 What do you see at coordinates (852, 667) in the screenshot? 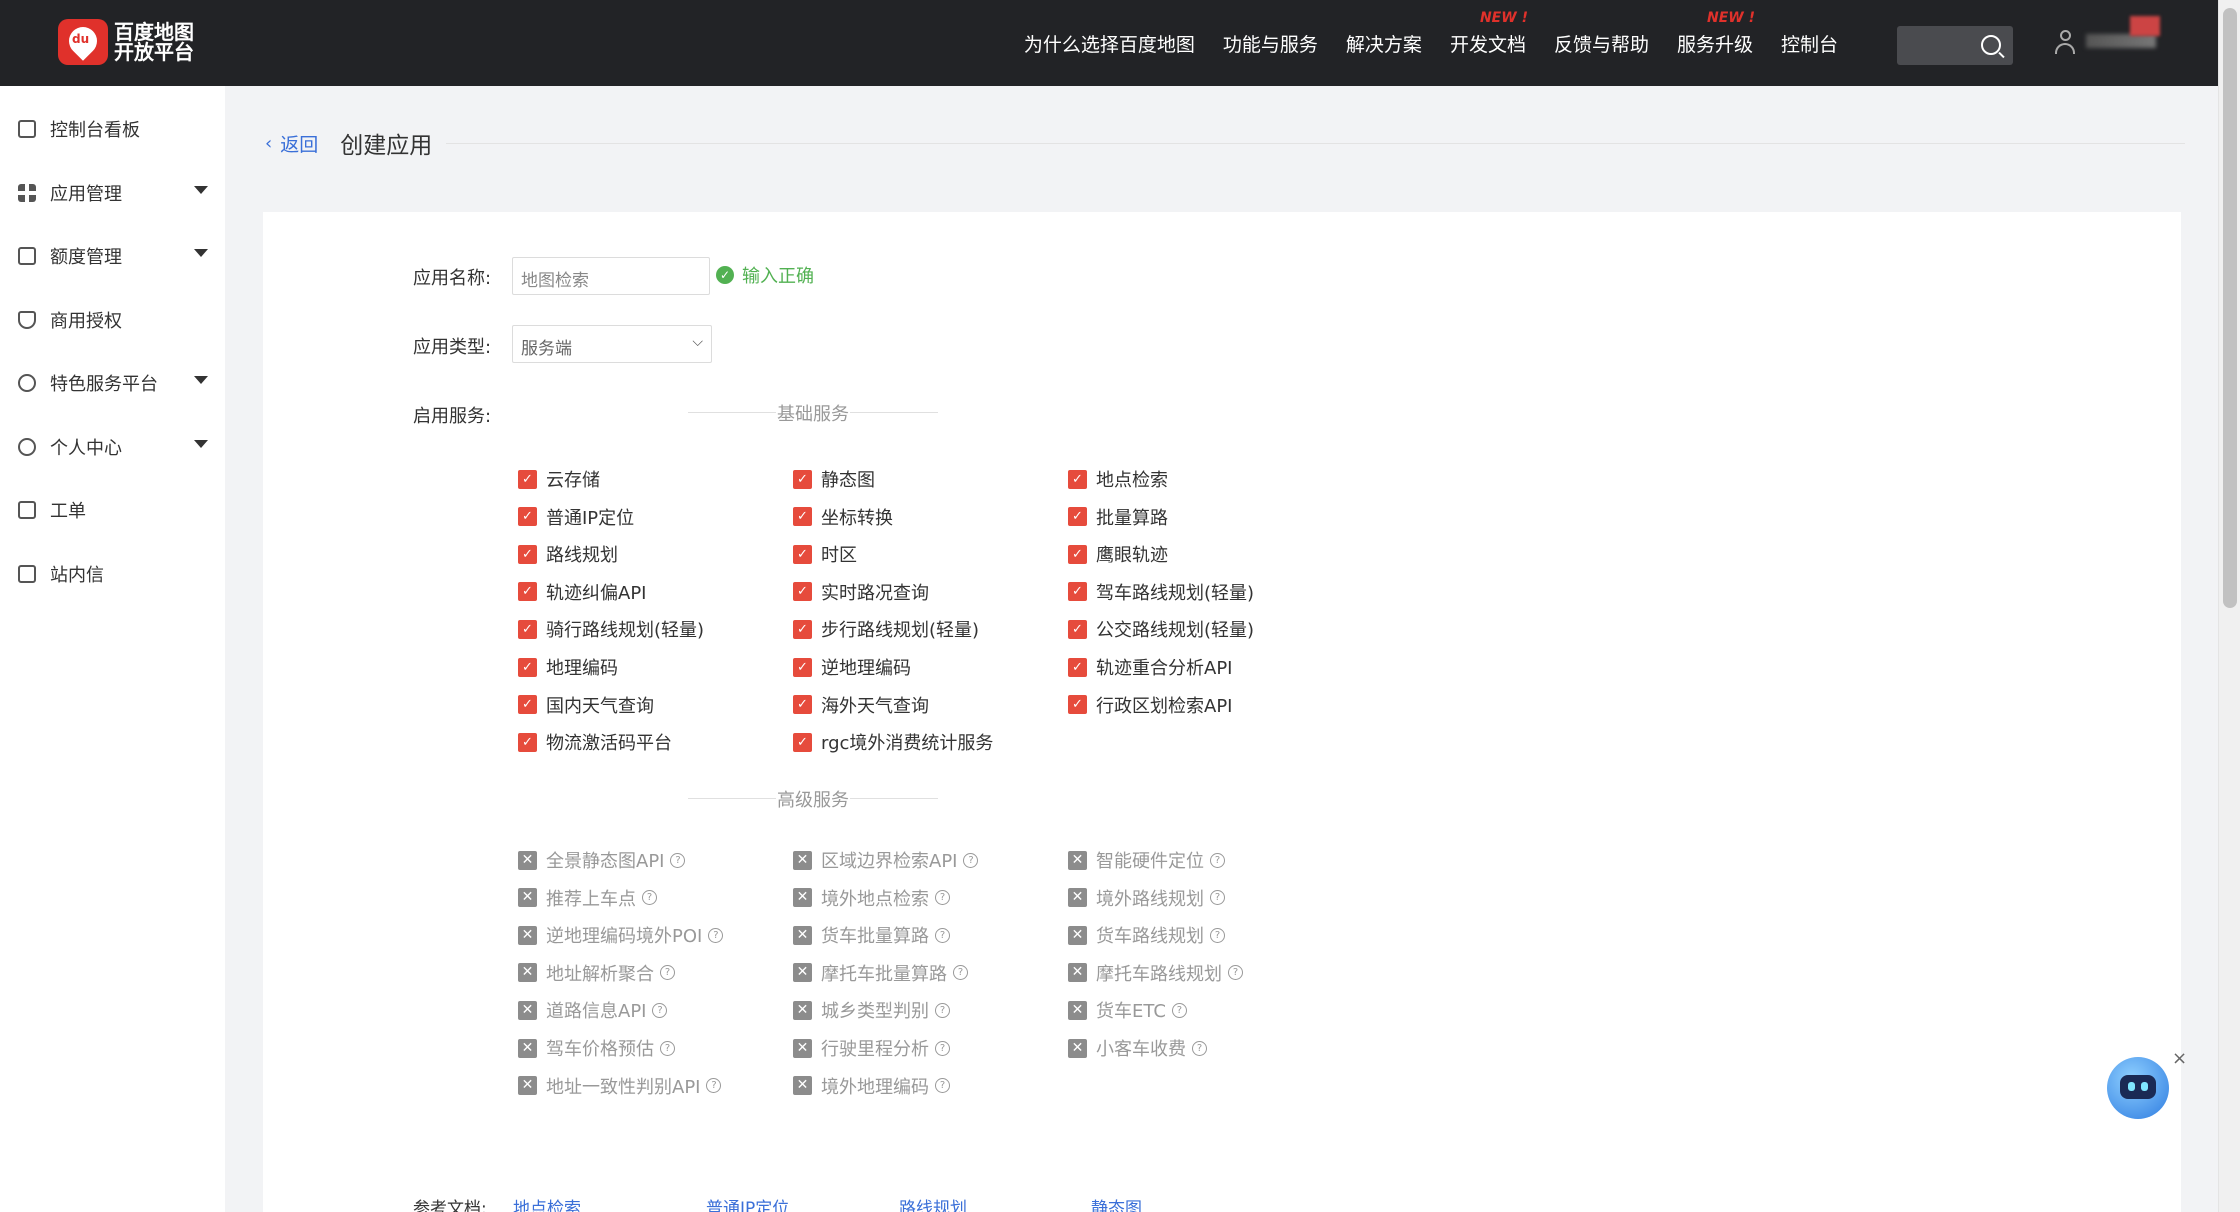
I see `service-checkbox: ✓ 逆地理编码` at bounding box center [852, 667].